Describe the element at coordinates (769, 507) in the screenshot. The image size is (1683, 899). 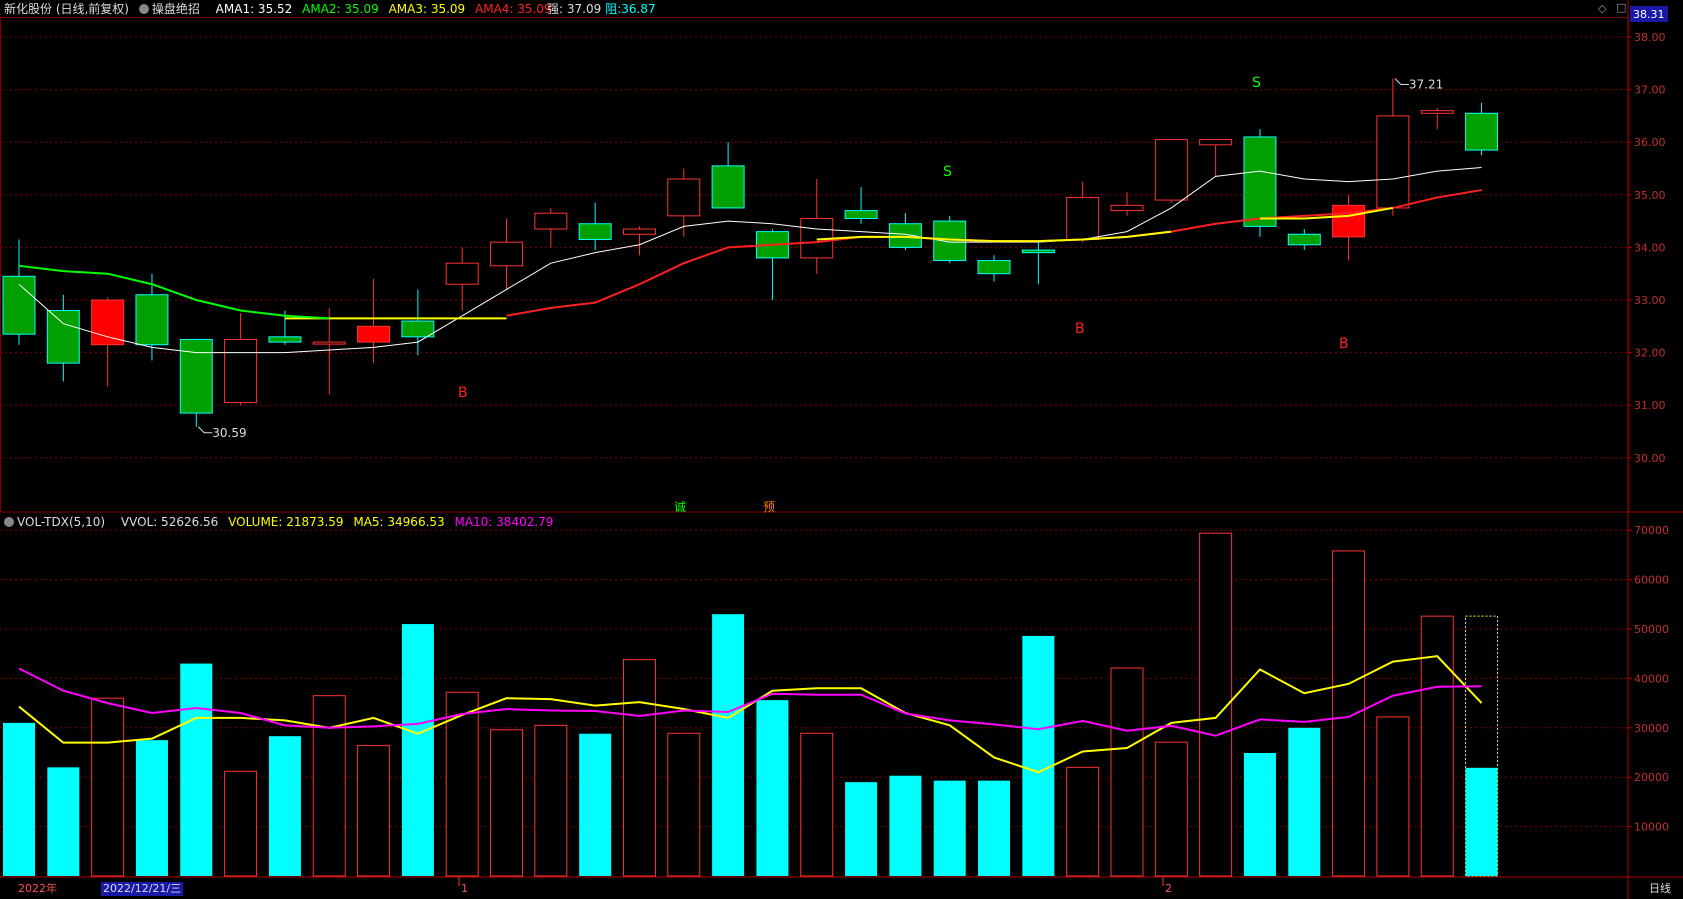
I see `event-marker-label: 预` at that location.